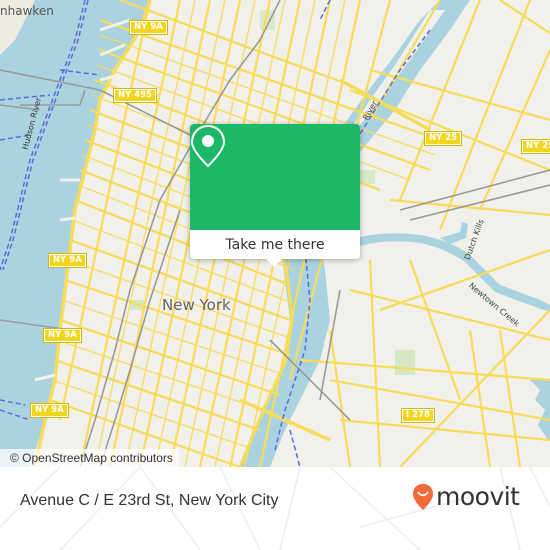  I want to click on stop-address: Avenue C / E 23rd St, New York City, so click(149, 500).